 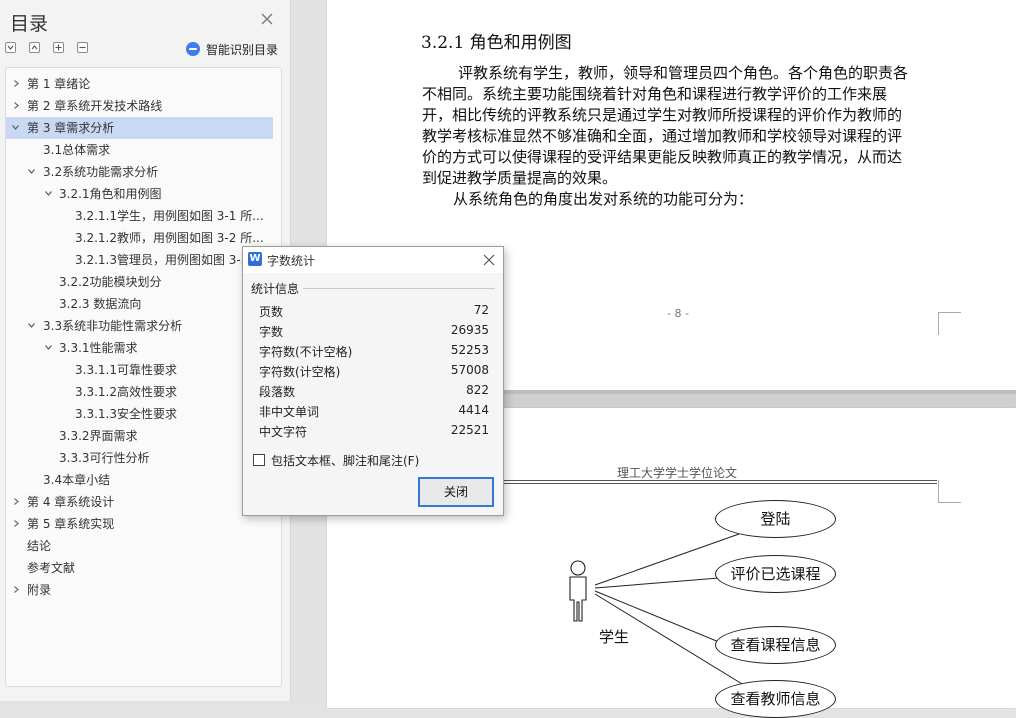 I want to click on toc-item: 3.4本章小结, so click(x=143, y=480).